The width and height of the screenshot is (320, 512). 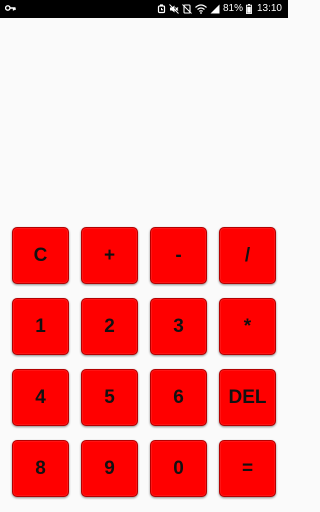 I want to click on digit-0-button: 0, so click(x=178, y=468).